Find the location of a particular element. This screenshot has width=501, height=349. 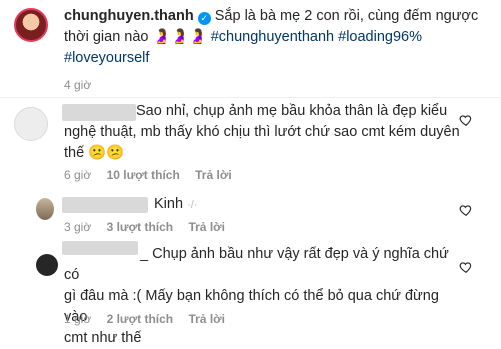

hashtag-chunghuyenthanh: #chunghuyenthanh is located at coordinates (272, 37).